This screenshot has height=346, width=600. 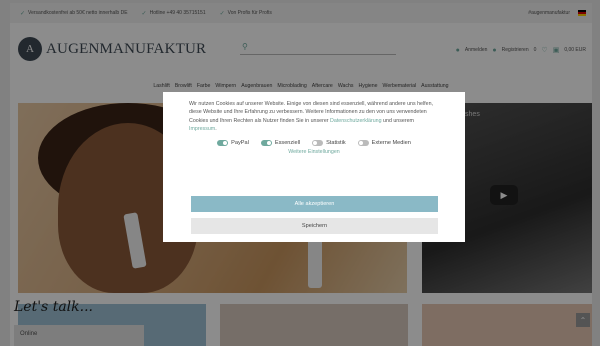 What do you see at coordinates (216, 129) in the screenshot?
I see `cookie-text-part: .` at bounding box center [216, 129].